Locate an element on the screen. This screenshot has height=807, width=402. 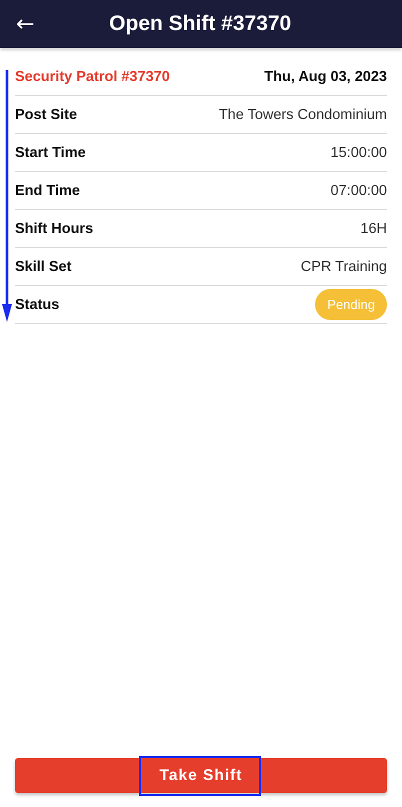
detail-label: Status is located at coordinates (37, 304).